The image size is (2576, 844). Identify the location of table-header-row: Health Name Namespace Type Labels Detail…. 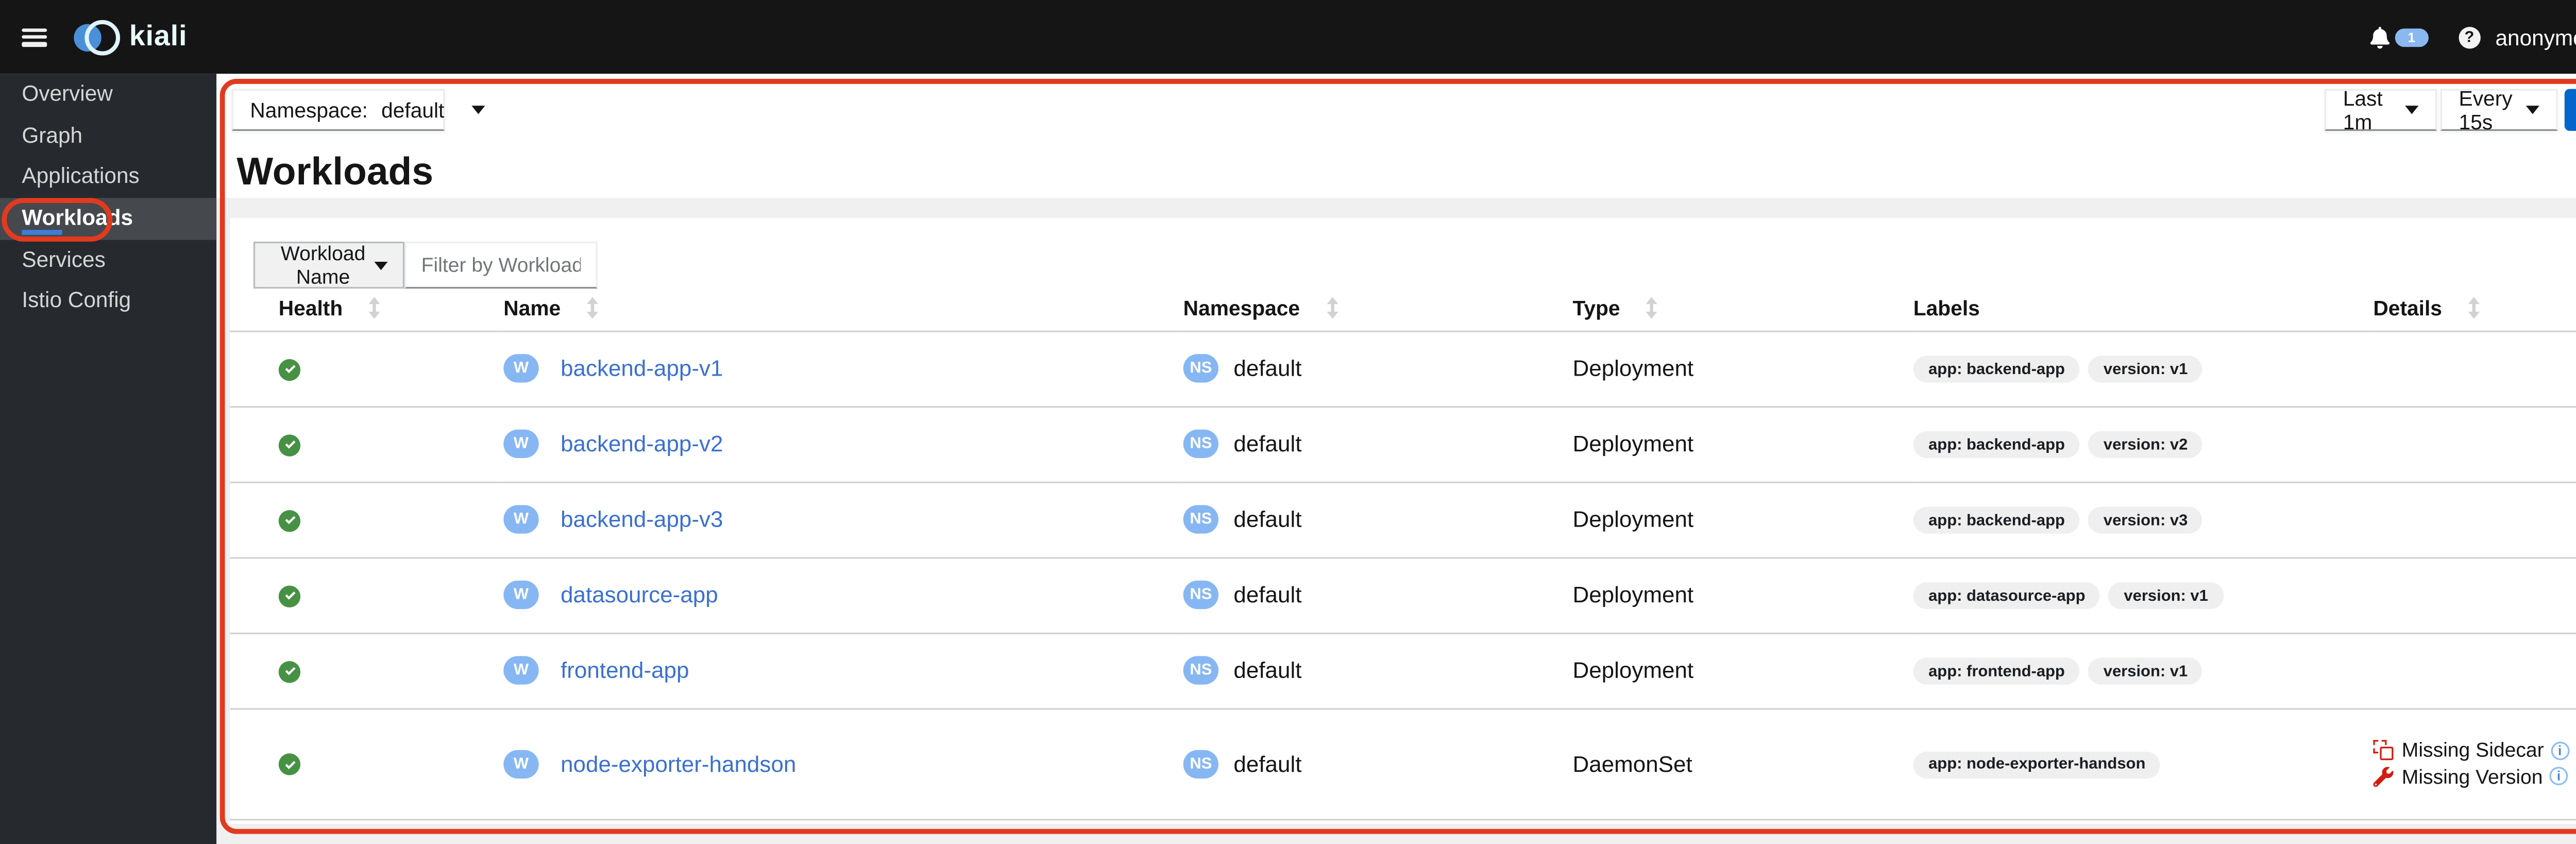
(1403, 309).